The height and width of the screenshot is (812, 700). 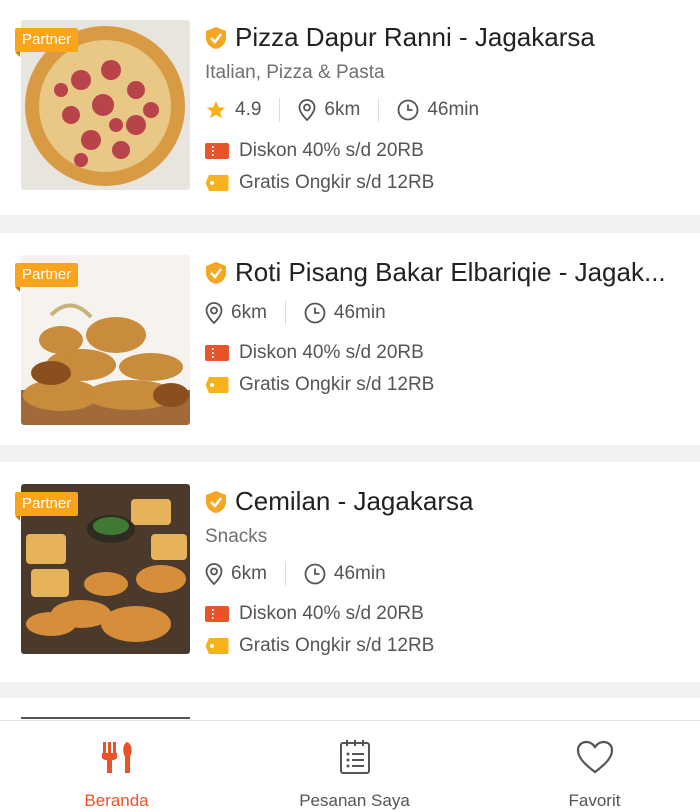 What do you see at coordinates (216, 109) in the screenshot?
I see `star-icon` at bounding box center [216, 109].